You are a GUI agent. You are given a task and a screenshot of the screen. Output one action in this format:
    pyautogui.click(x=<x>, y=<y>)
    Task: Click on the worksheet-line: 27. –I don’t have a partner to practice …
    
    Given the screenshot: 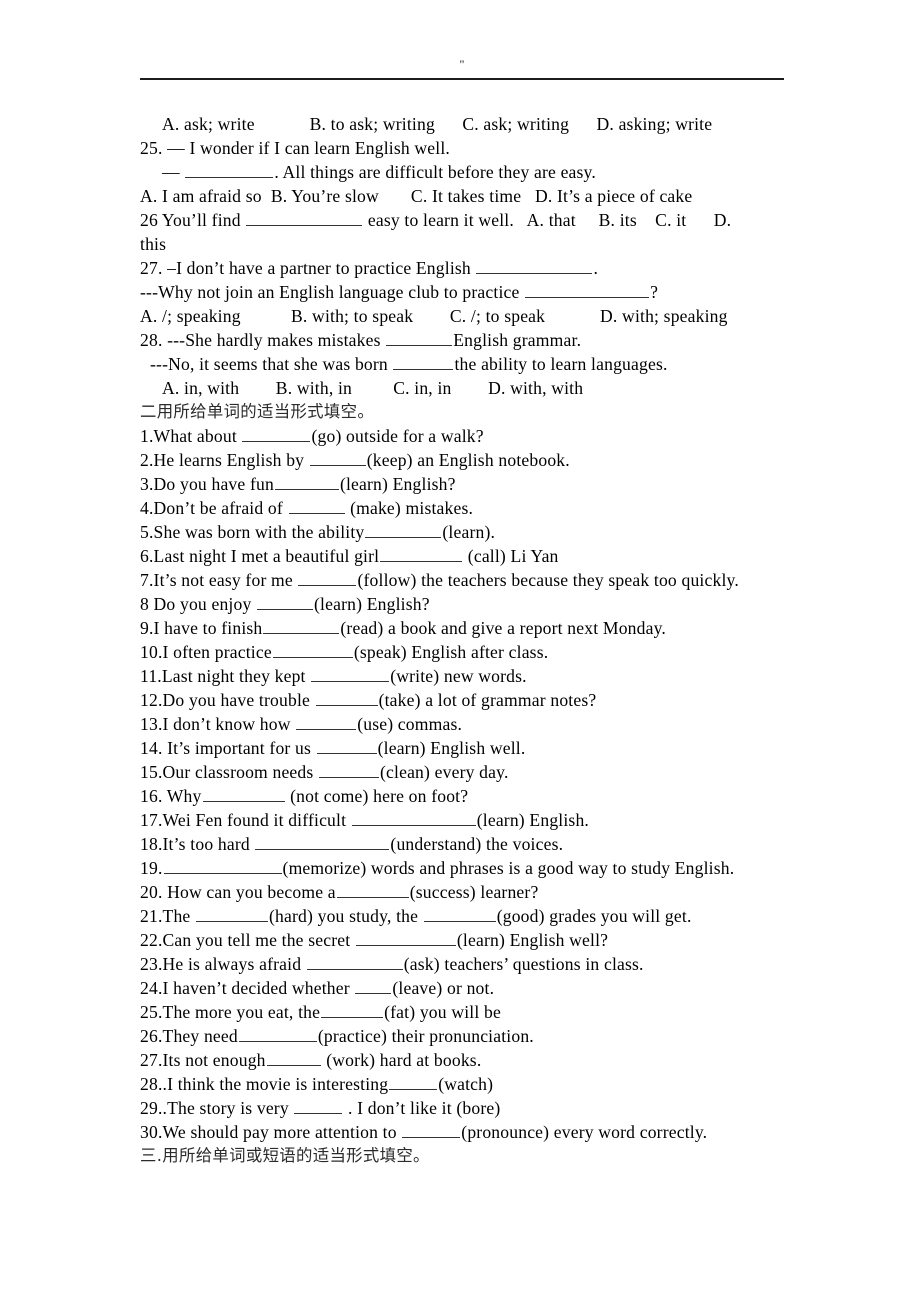 What is the action you would take?
    pyautogui.click(x=480, y=268)
    